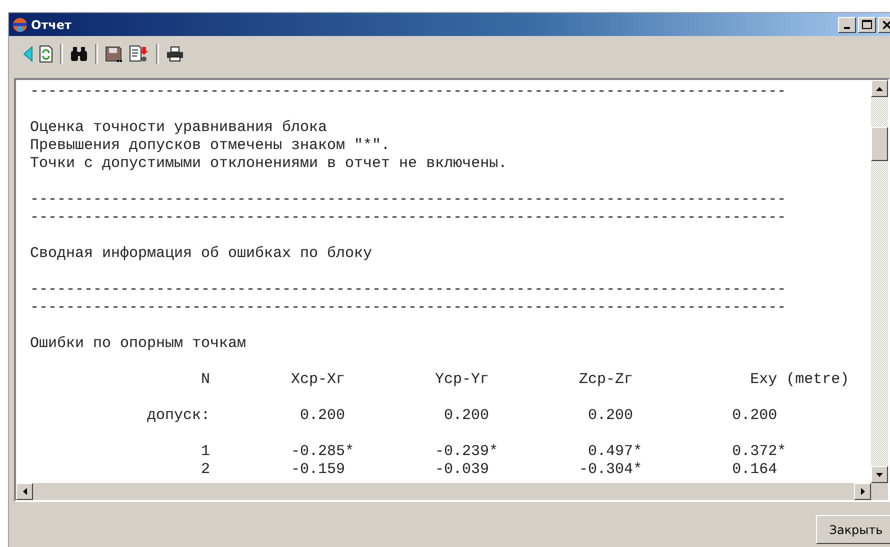 This screenshot has width=890, height=547. I want to click on report-text: Сводная информация об ошибках по блоку, so click(201, 253).